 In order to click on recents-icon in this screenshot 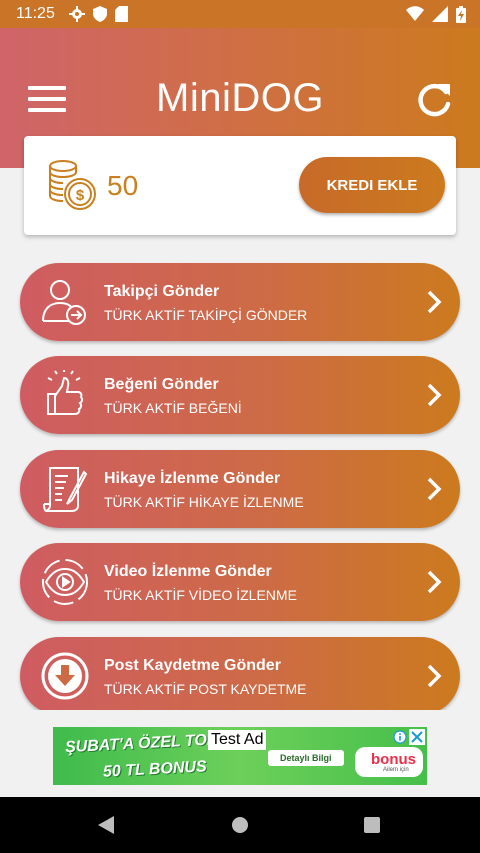, I will do `click(372, 825)`.